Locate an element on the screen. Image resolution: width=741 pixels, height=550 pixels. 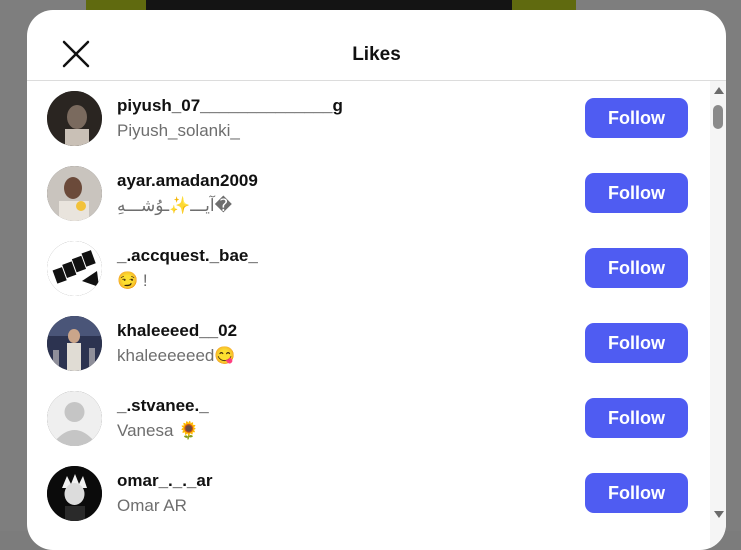
dialog-header: Likes is located at coordinates (376, 45).